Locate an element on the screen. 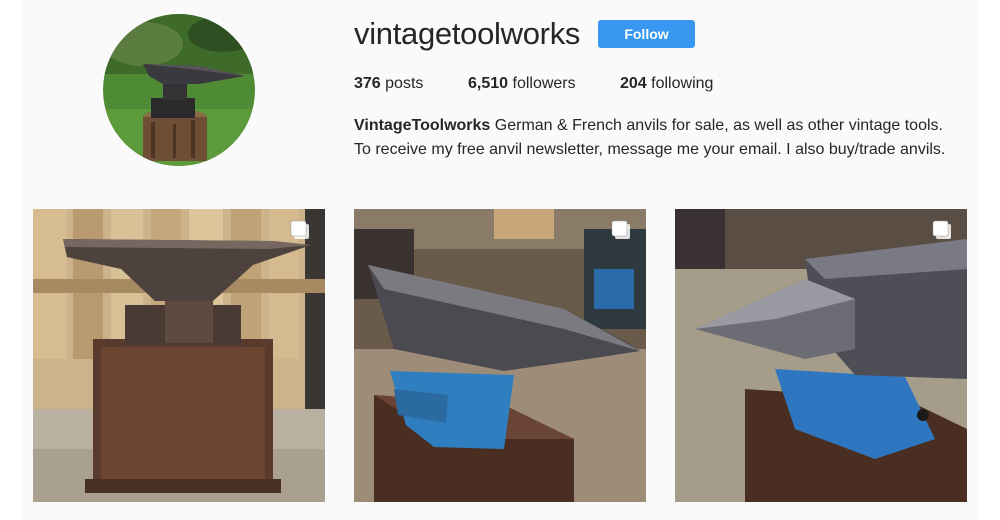 The height and width of the screenshot is (520, 1000). bio-full-name: VintageToolworks is located at coordinates (422, 125).